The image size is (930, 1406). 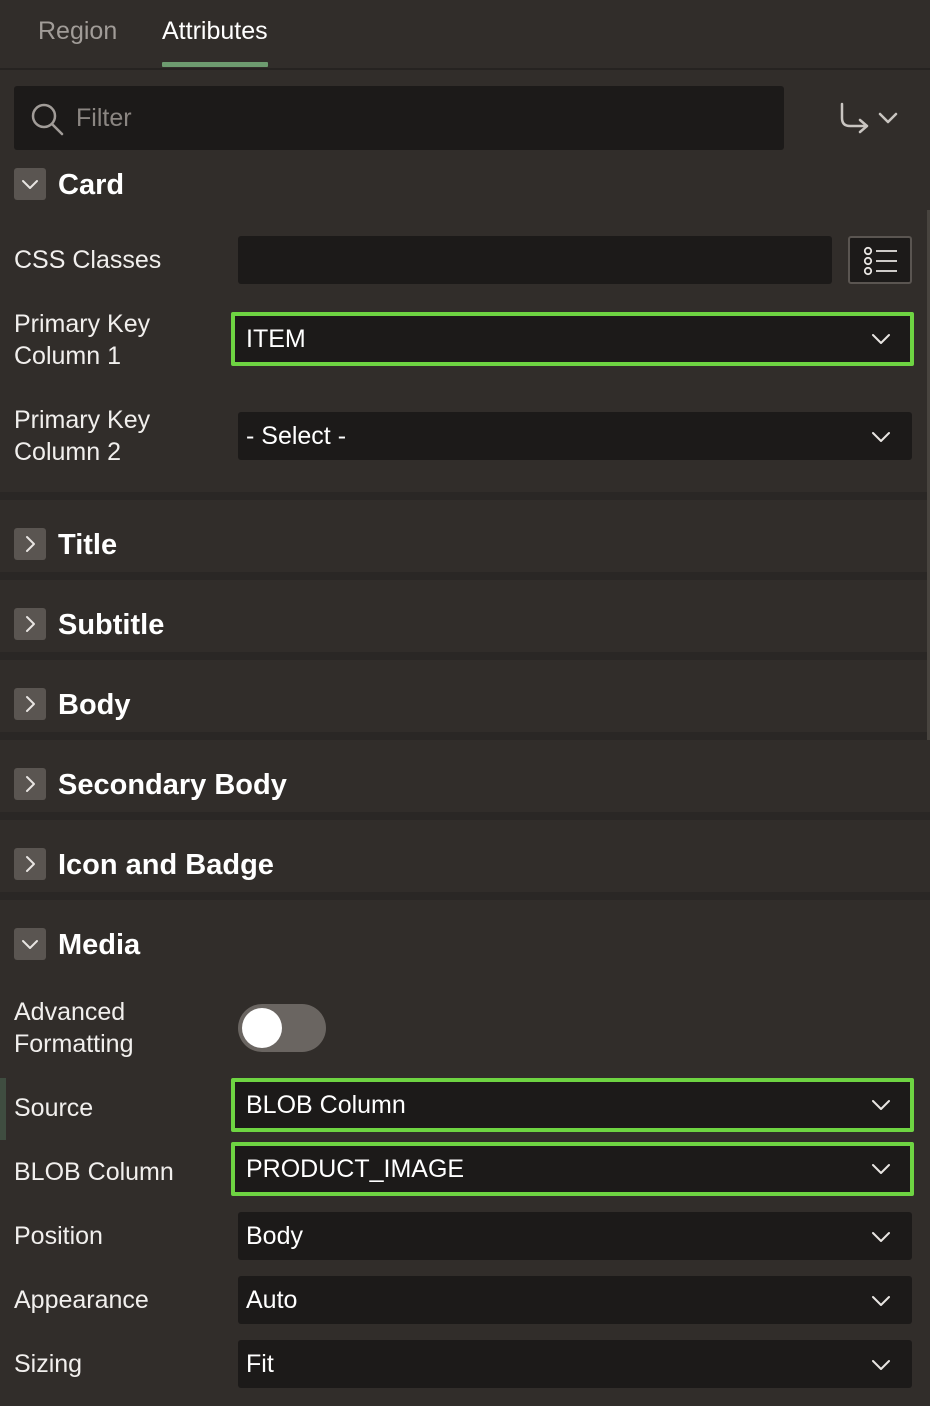 I want to click on section-secondary-body: Secondary Body, so click(x=465, y=769).